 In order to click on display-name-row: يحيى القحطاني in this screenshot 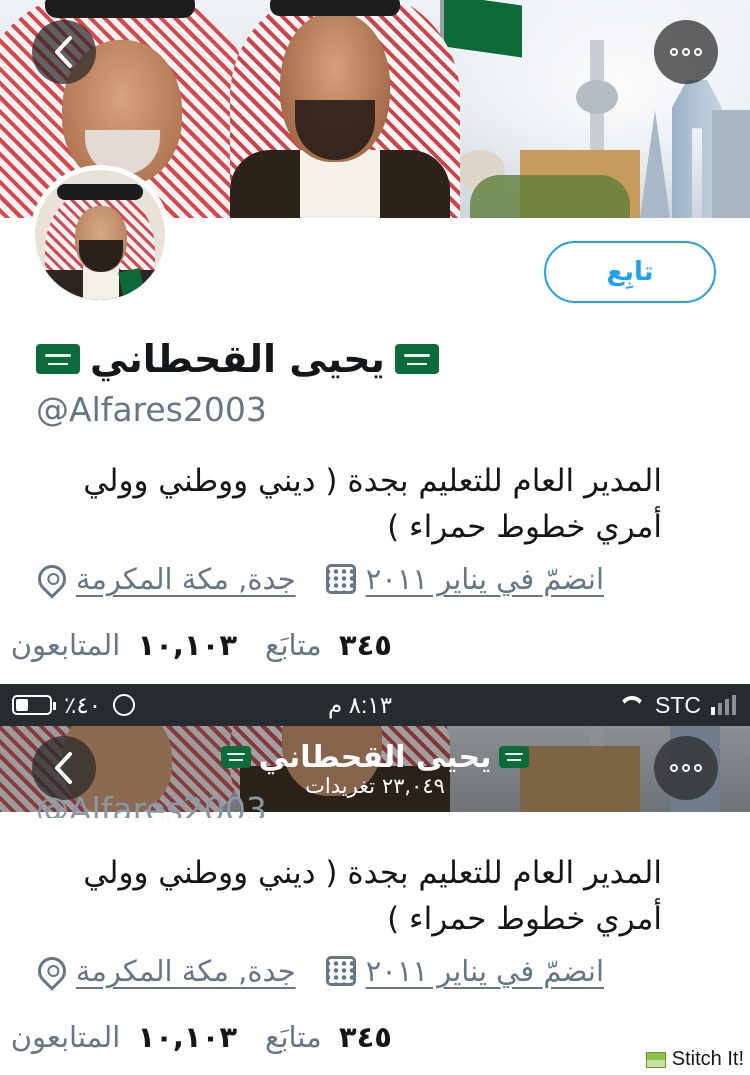, I will do `click(248, 359)`.